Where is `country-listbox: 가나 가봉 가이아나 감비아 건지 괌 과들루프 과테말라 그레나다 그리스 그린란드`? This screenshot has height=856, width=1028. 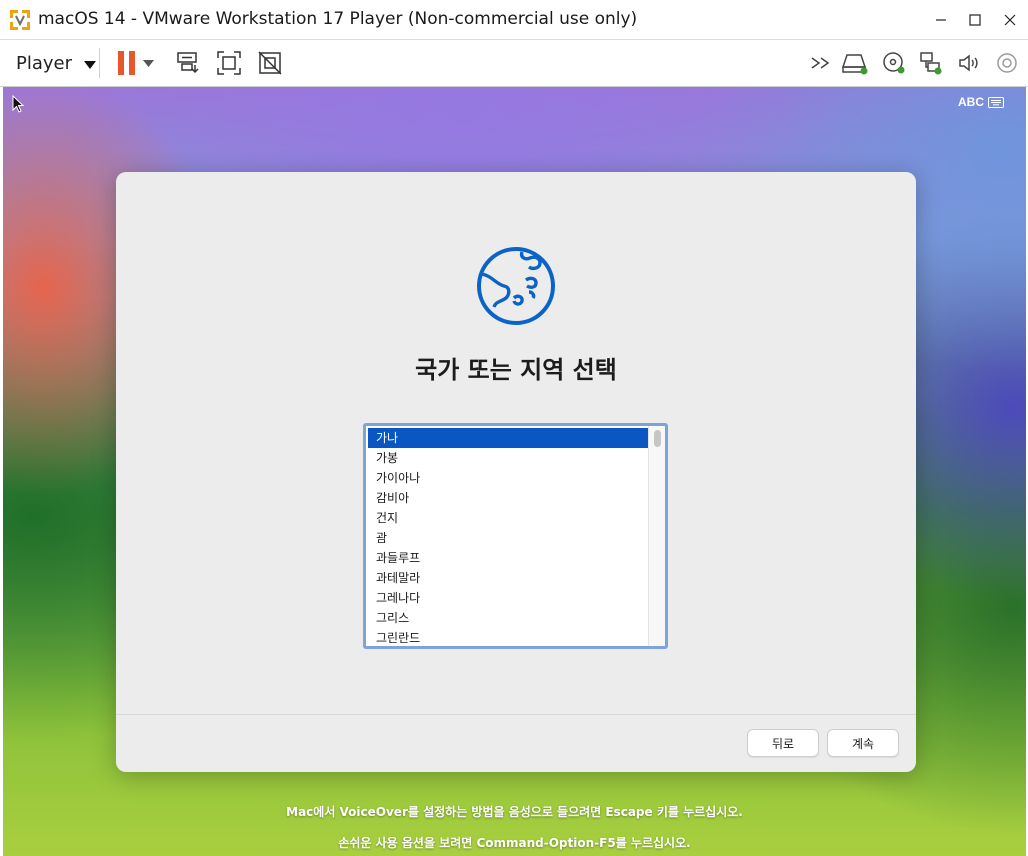 country-listbox: 가나 가봉 가이아나 감비아 건지 괌 과들루프 과테말라 그레나다 그리스 그린란드 is located at coordinates (515, 536).